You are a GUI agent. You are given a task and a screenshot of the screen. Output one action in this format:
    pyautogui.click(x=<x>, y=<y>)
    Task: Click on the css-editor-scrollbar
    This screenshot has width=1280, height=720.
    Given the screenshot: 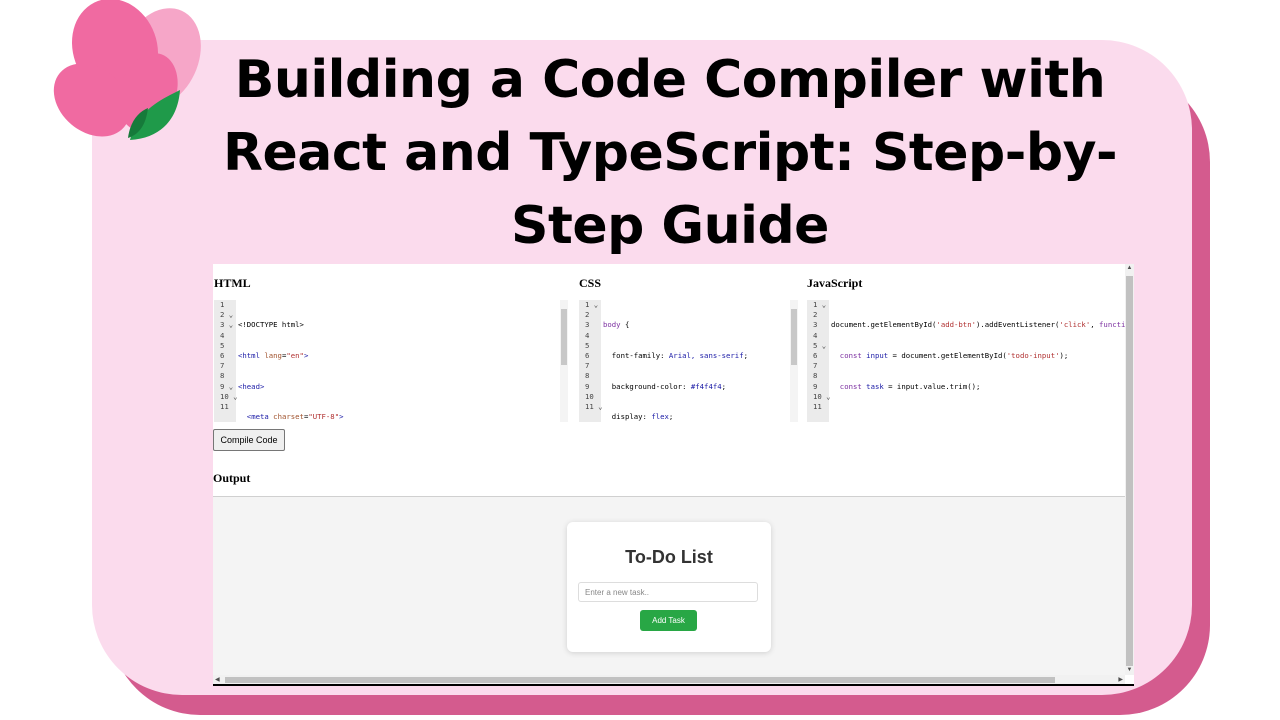 What is the action you would take?
    pyautogui.click(x=794, y=361)
    